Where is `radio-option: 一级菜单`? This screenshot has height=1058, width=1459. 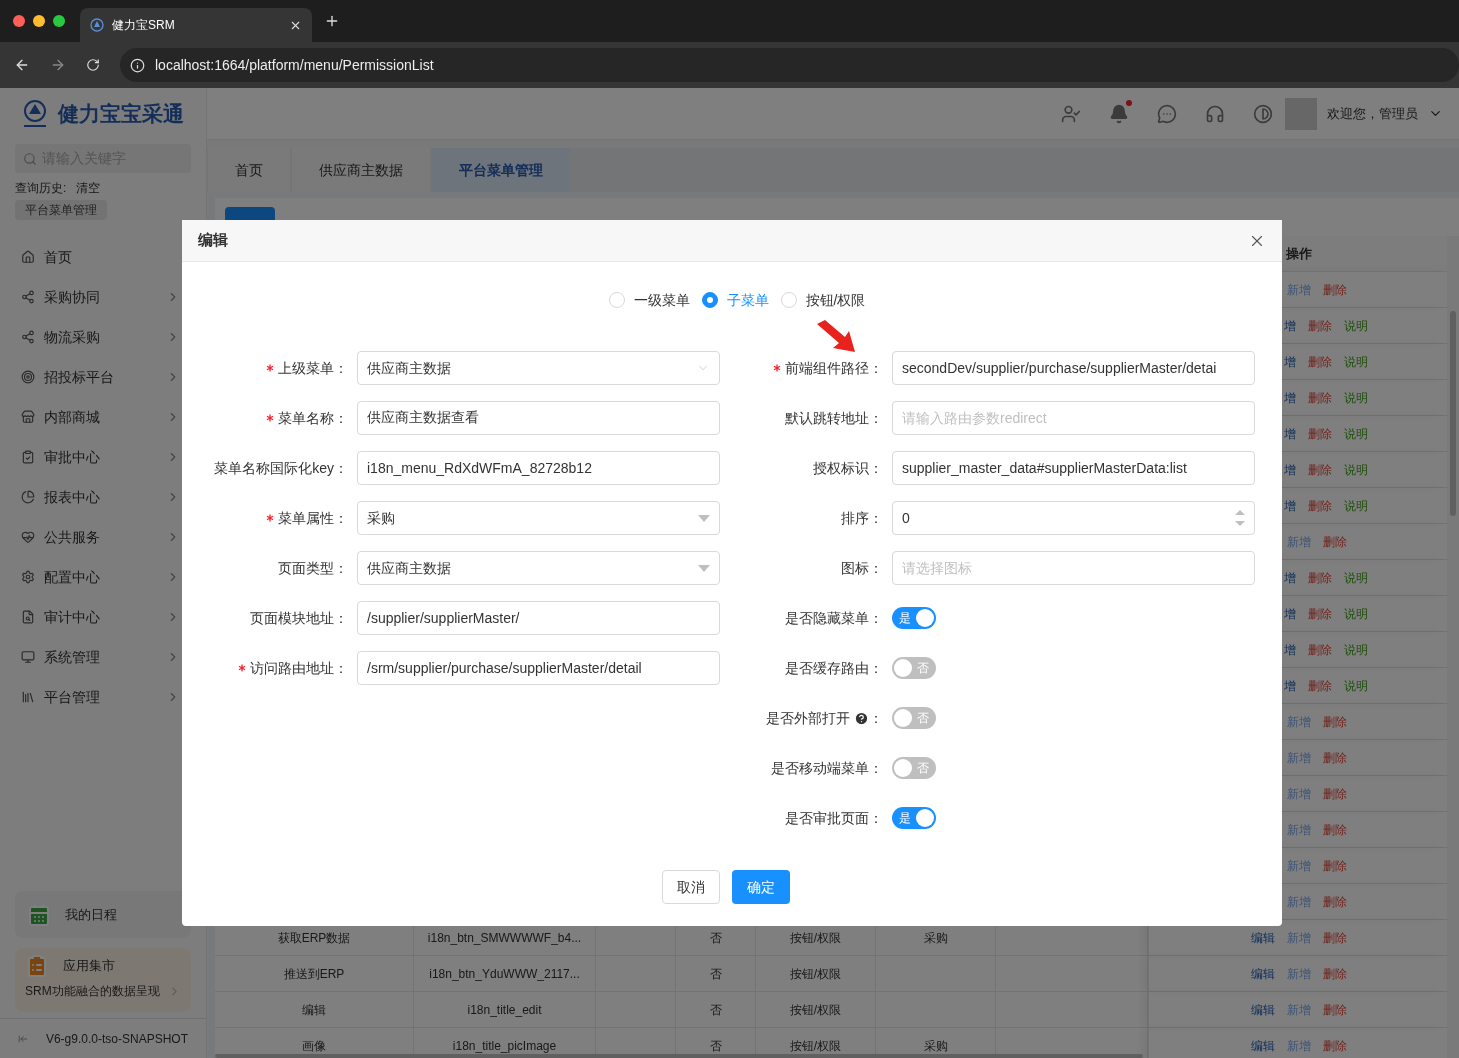 radio-option: 一级菜单 is located at coordinates (649, 300).